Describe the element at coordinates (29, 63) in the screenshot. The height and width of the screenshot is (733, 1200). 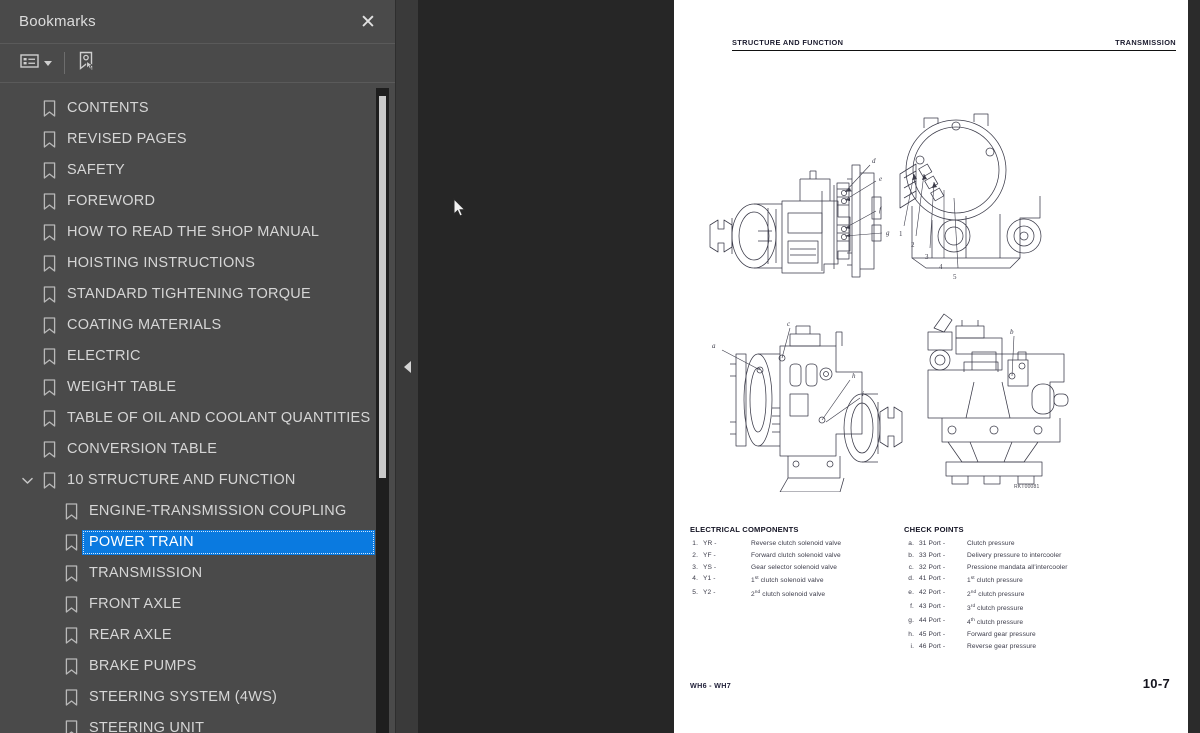
I see `list-options-icon` at that location.